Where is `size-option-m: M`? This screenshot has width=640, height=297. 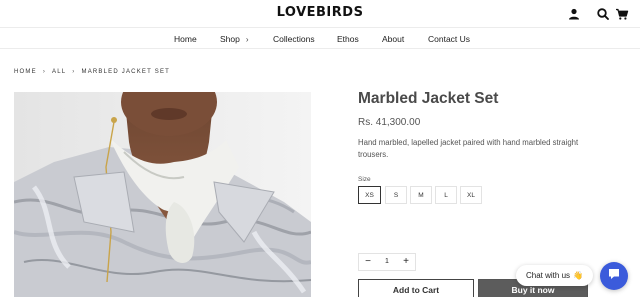 size-option-m: M is located at coordinates (421, 195).